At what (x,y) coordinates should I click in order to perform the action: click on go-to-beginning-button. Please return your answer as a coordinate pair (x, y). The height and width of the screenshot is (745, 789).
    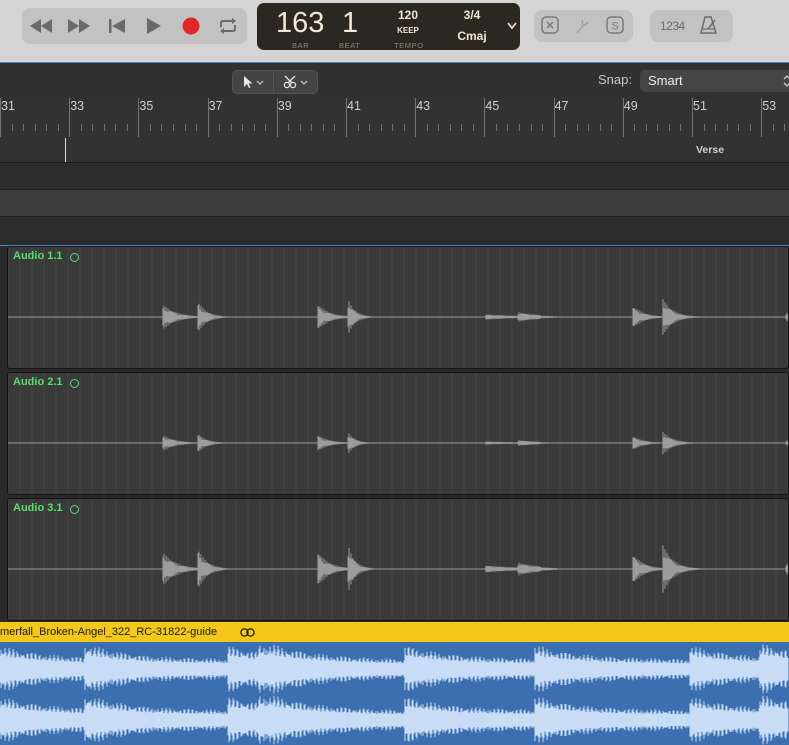
    Looking at the image, I should click on (116, 26).